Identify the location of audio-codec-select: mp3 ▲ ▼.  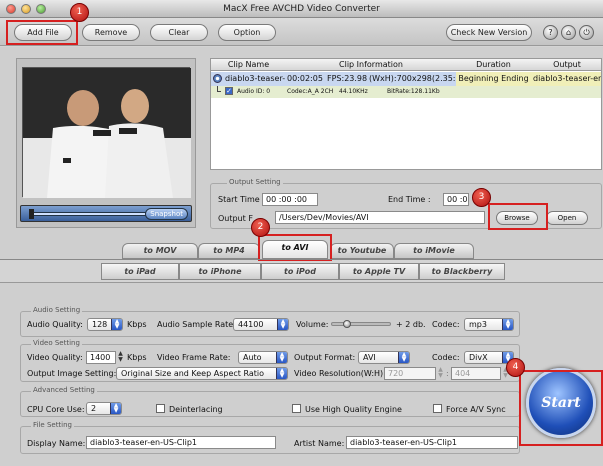
(489, 324).